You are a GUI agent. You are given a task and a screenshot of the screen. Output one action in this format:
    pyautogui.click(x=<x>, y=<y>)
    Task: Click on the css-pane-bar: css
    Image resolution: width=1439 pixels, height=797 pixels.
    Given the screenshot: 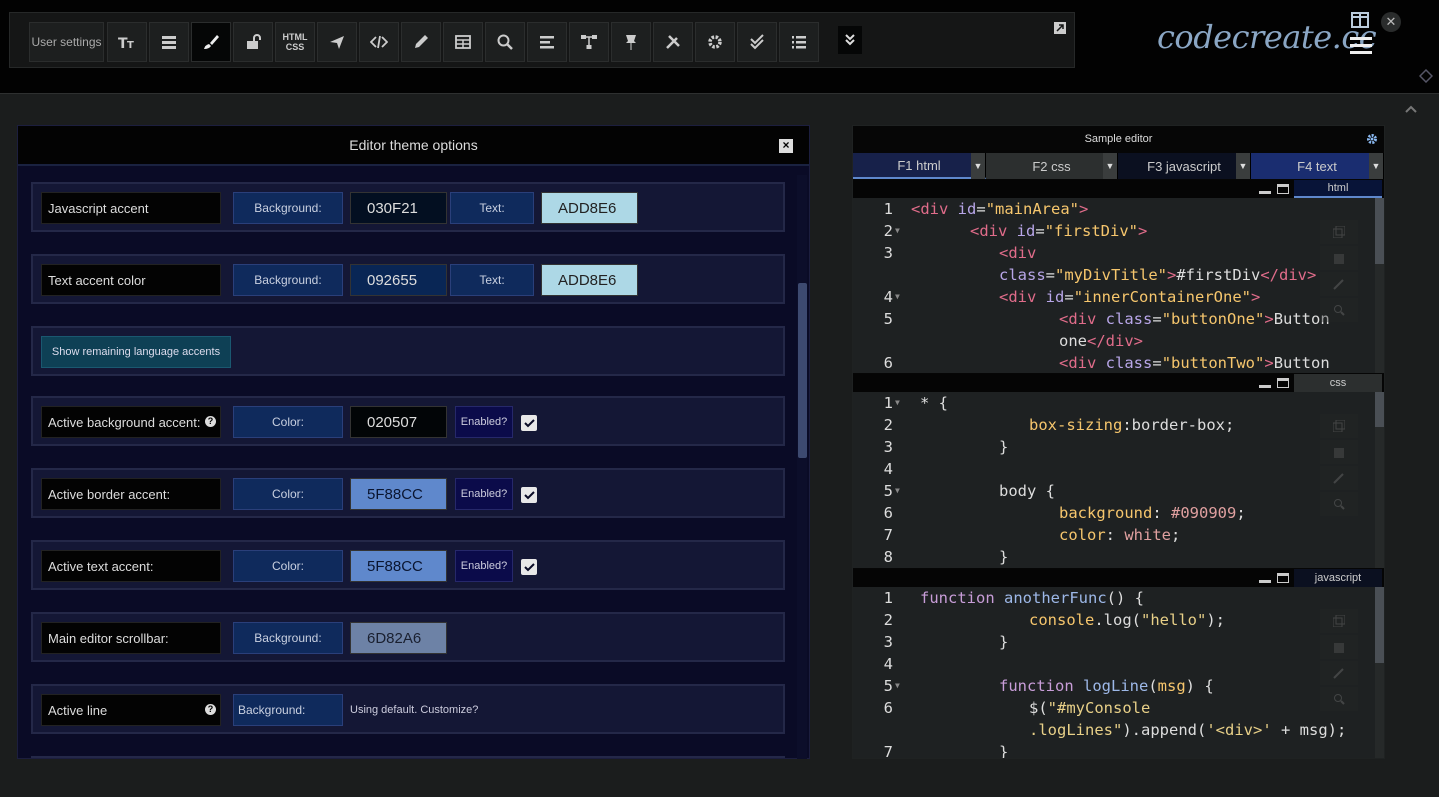 What is the action you would take?
    pyautogui.click(x=1118, y=383)
    